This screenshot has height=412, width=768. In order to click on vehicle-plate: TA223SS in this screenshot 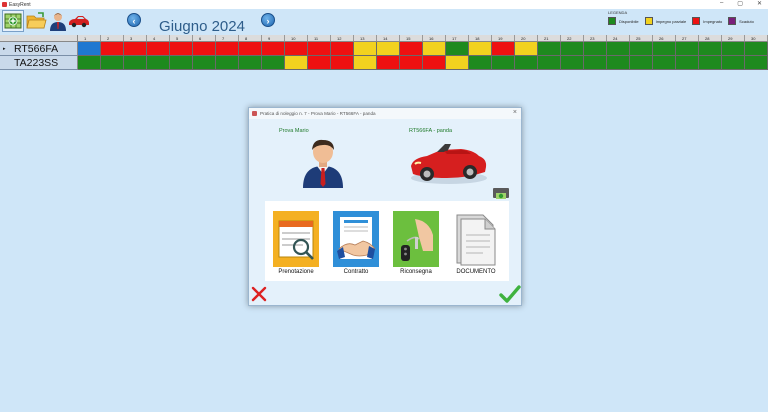, I will do `click(39, 63)`.